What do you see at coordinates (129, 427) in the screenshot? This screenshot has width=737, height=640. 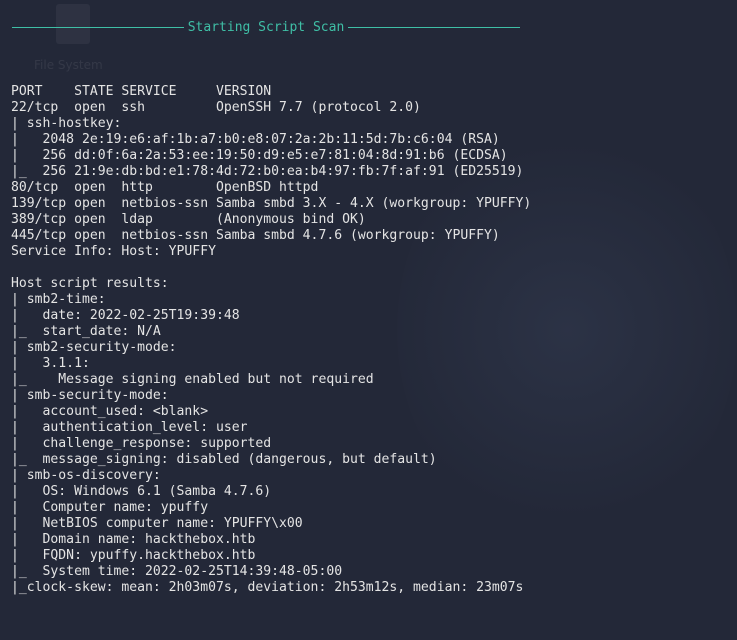 I see `output-line: | authentication_level: user` at bounding box center [129, 427].